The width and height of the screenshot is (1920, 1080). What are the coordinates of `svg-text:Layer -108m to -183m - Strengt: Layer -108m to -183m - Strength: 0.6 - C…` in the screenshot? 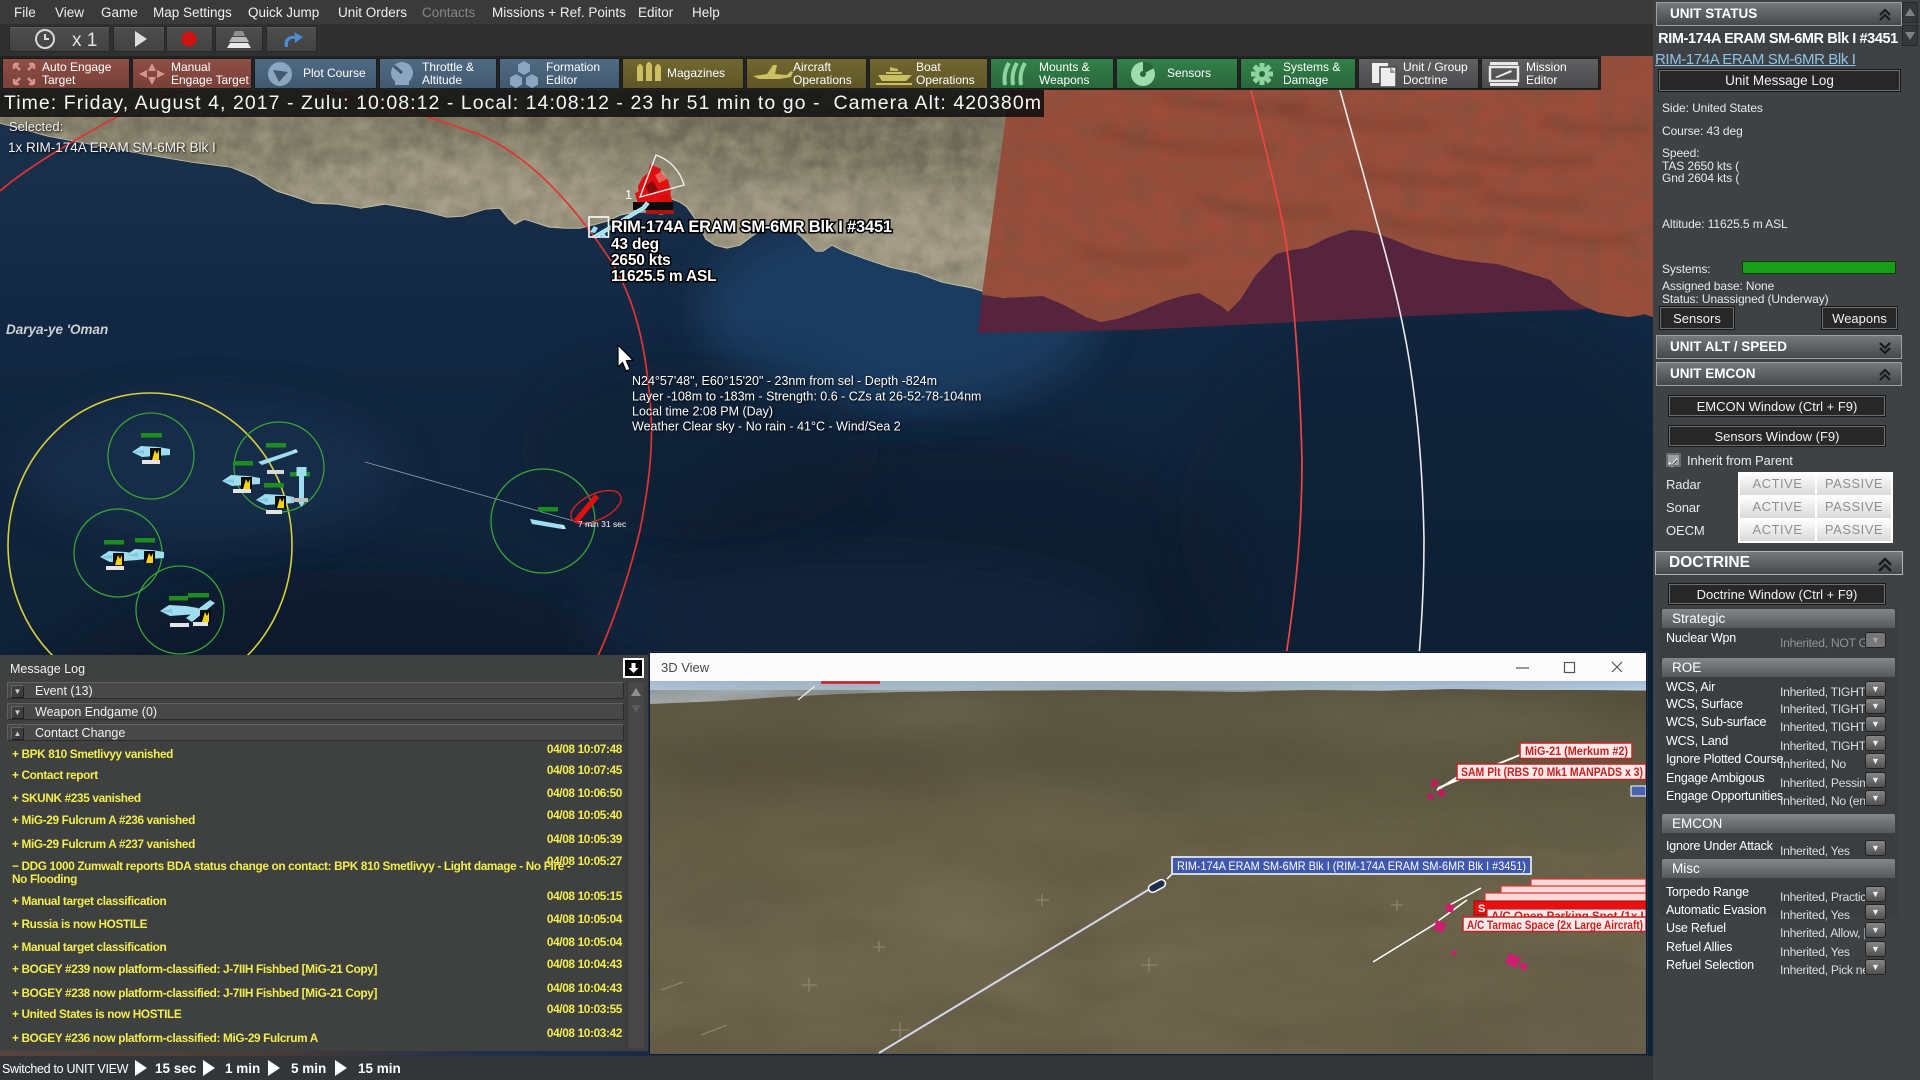 It's located at (806, 397).